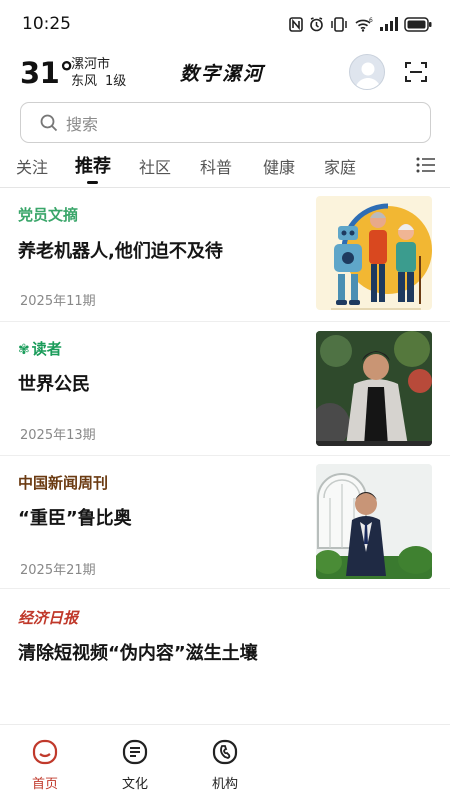  Describe the element at coordinates (120, 250) in the screenshot. I see `article-title: 养老机器人,他们迫不及待` at that location.